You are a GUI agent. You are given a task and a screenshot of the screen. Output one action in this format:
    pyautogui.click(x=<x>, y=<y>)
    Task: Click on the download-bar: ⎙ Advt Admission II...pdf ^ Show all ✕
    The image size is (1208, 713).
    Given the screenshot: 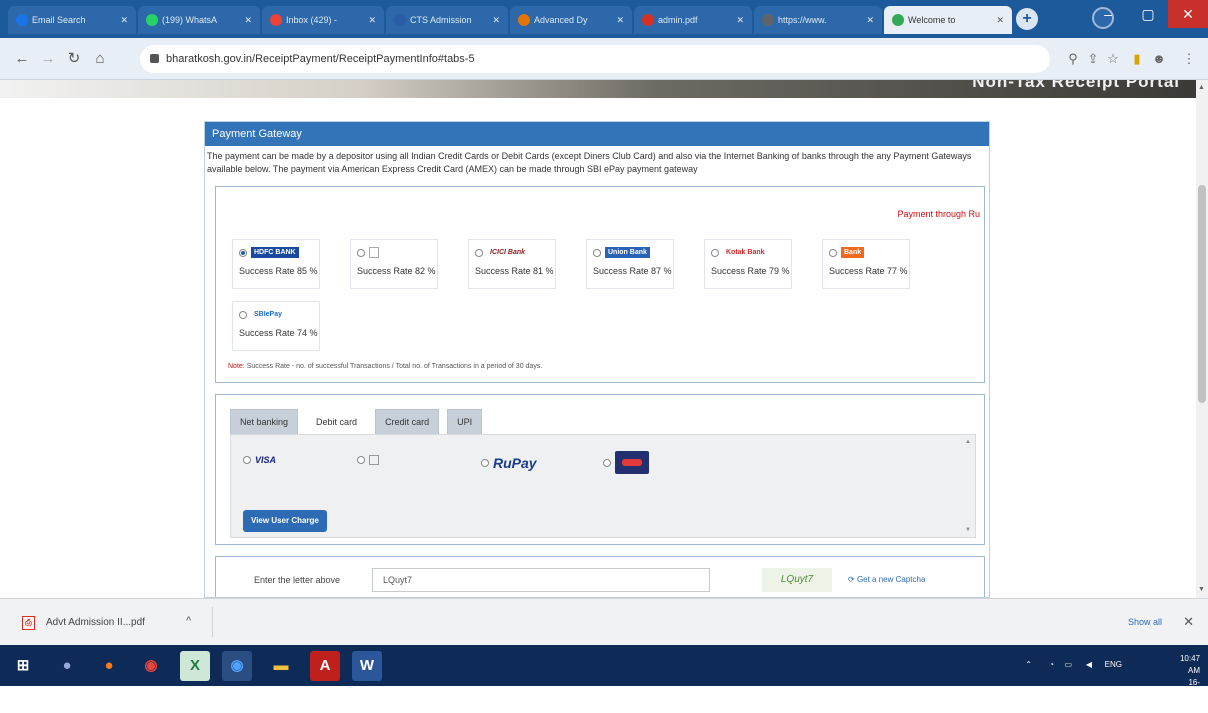 What is the action you would take?
    pyautogui.click(x=604, y=621)
    